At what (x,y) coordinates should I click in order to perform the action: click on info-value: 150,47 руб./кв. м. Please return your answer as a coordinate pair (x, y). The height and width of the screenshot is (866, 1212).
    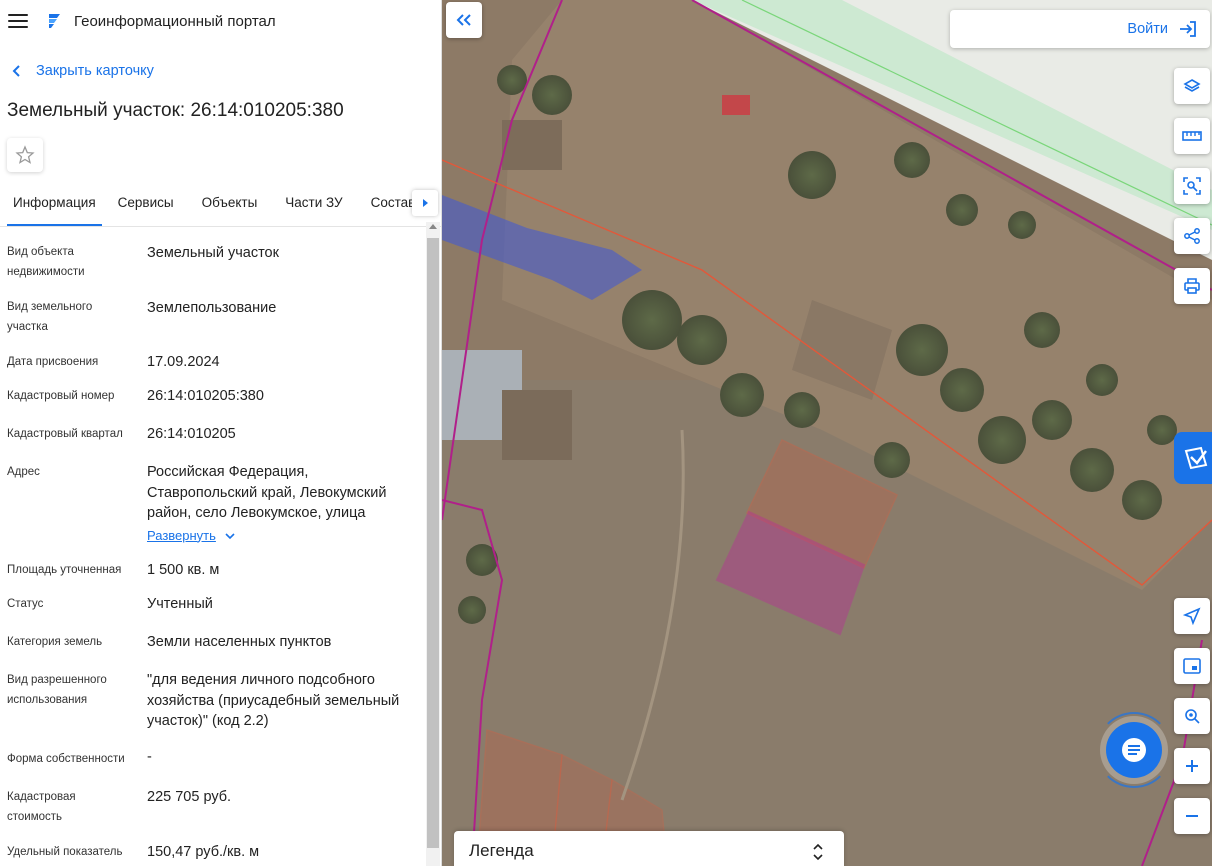
    Looking at the image, I should click on (203, 852).